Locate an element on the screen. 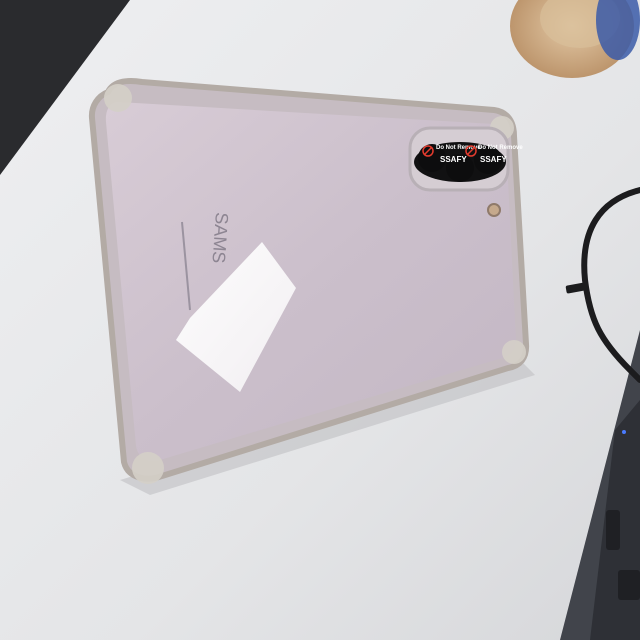  sticker-right-line2: SSAFY is located at coordinates (493, 159).